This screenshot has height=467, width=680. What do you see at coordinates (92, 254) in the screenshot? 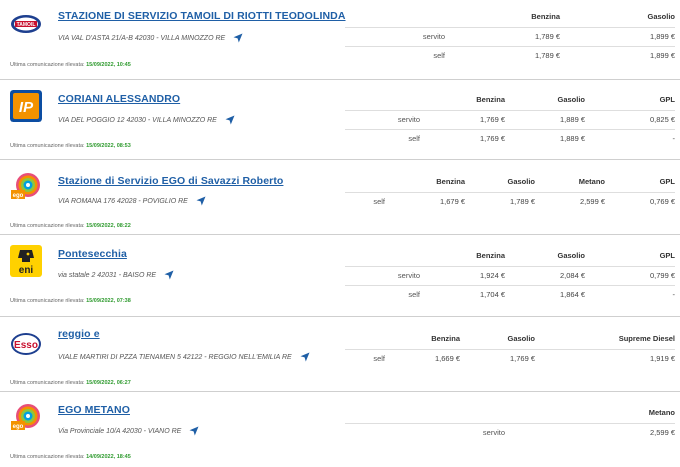
I see `station-name-link: Pontesecchia` at bounding box center [92, 254].